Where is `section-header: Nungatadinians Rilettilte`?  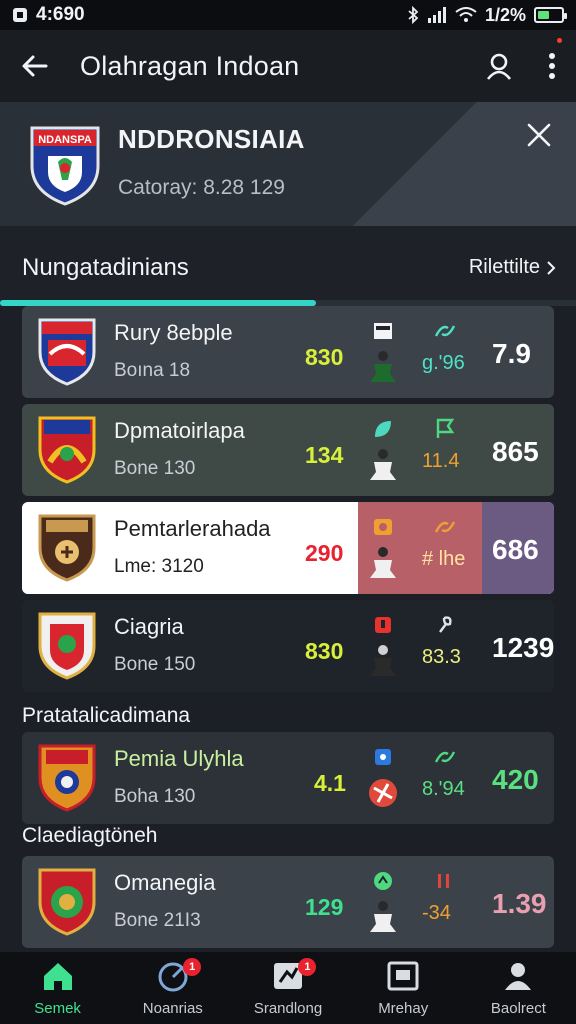
section-header: Nungatadinians Rilettilte is located at coordinates (288, 266).